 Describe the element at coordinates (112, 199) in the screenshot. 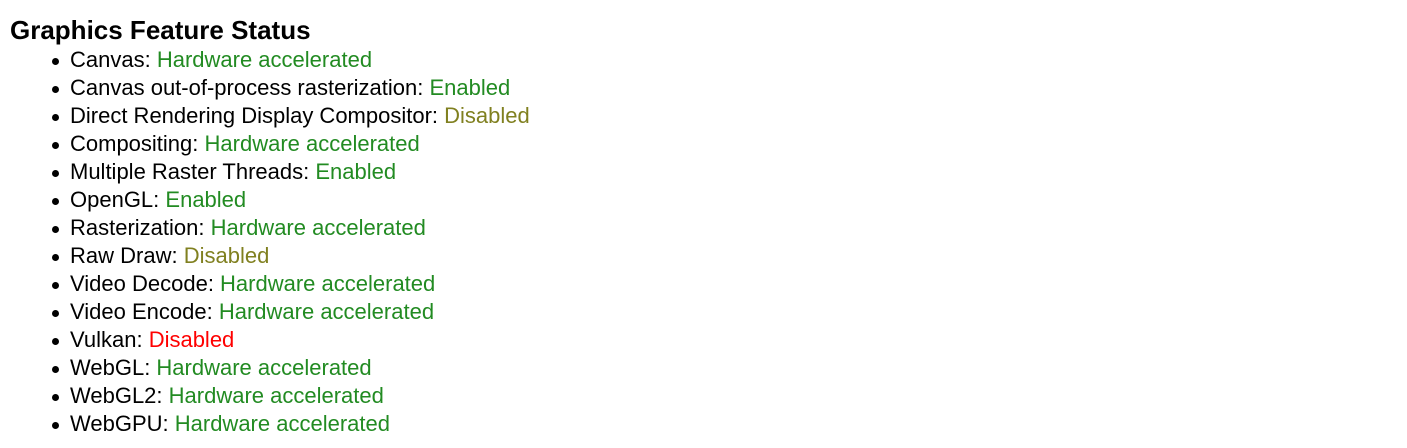

I see `feature-name: OpenGL` at that location.